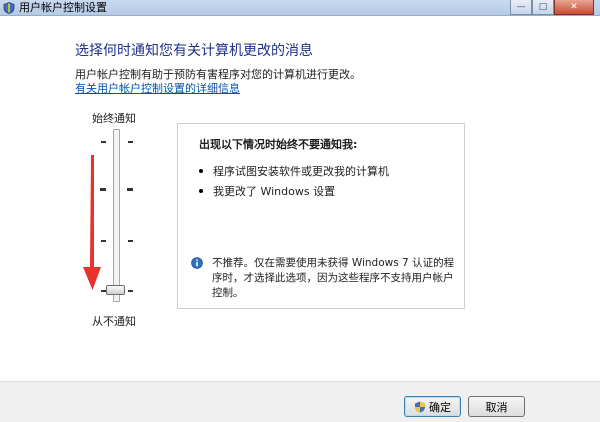 The height and width of the screenshot is (422, 600). I want to click on list-item: 程序试图安装软件或更改我的计算机, so click(294, 171).